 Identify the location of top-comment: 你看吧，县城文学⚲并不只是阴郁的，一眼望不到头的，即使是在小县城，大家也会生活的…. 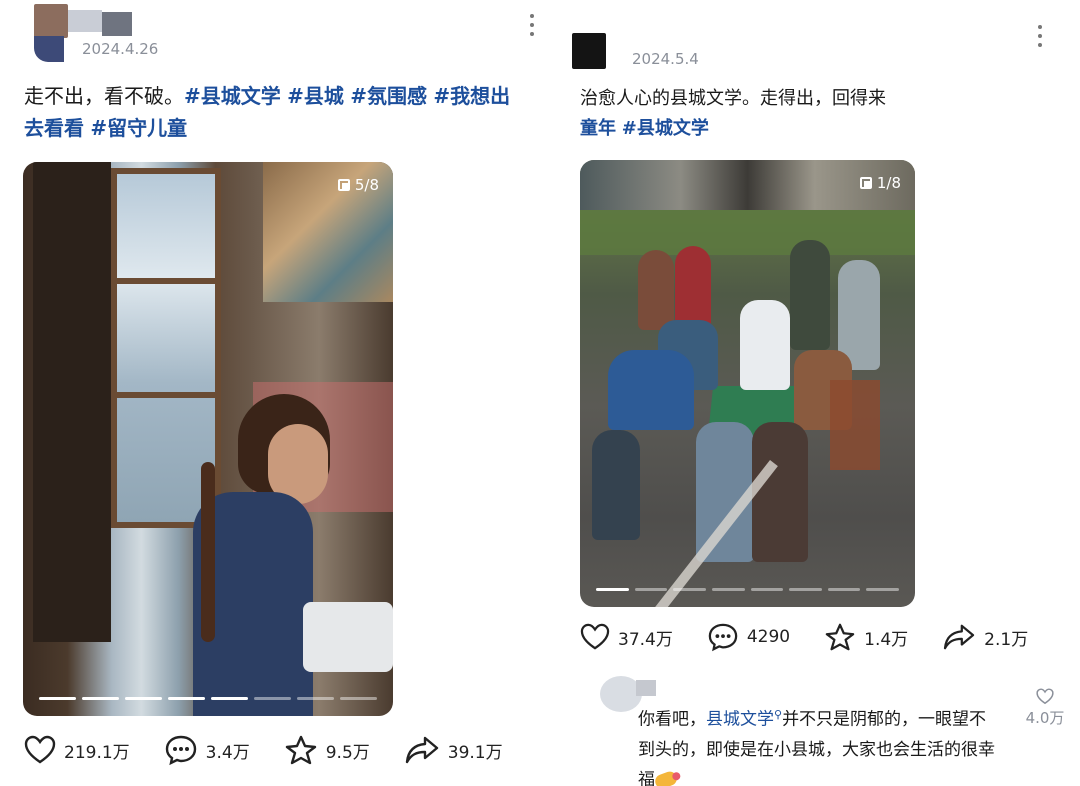
(818, 743).